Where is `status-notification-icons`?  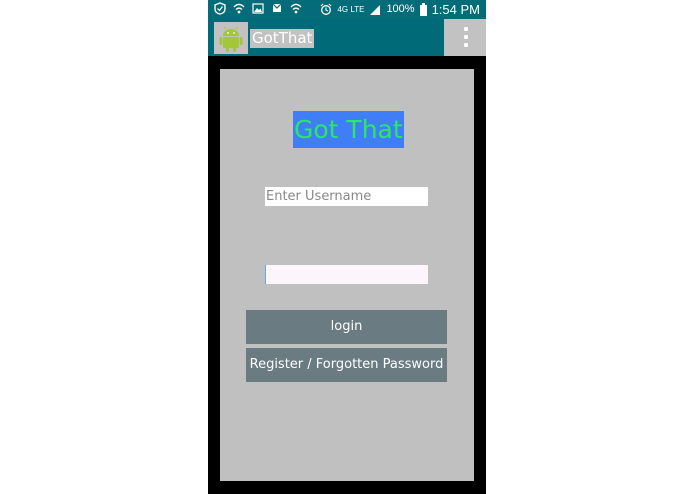 status-notification-icons is located at coordinates (258, 8).